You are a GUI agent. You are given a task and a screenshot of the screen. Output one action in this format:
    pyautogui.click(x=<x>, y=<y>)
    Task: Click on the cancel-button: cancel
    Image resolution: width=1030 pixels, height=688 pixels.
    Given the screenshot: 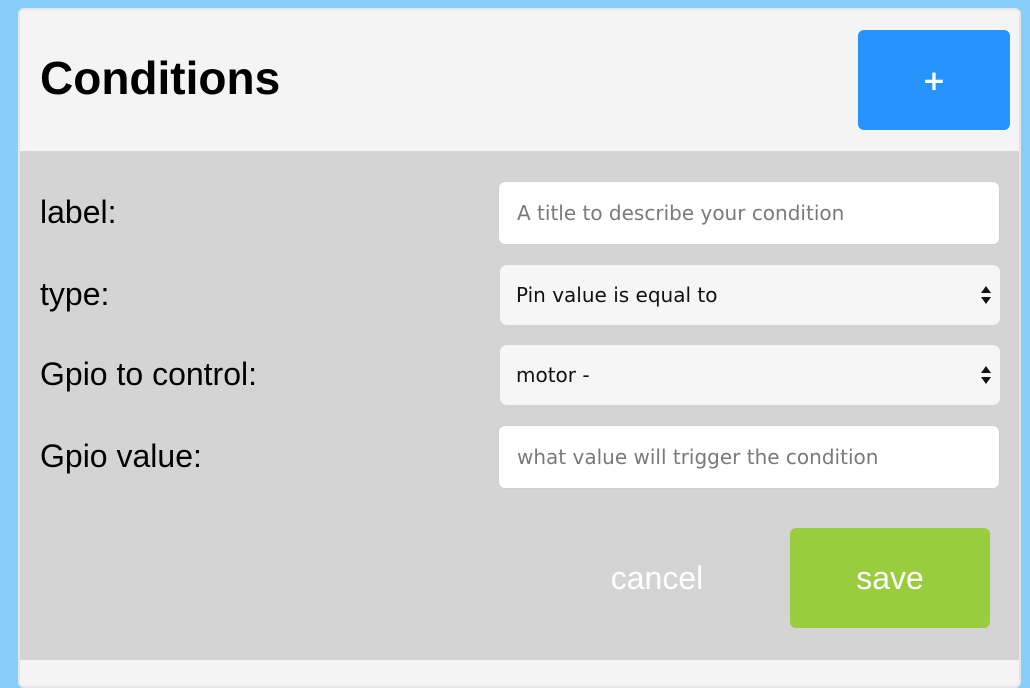 What is the action you would take?
    pyautogui.click(x=657, y=578)
    